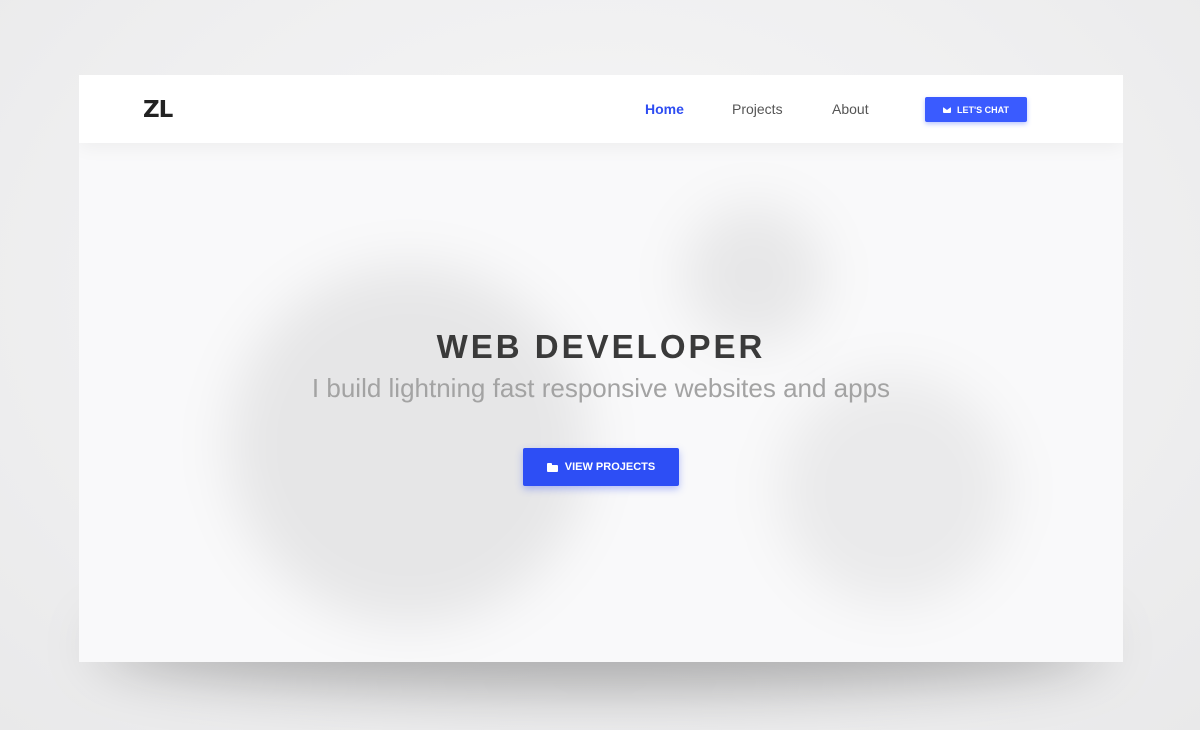 The image size is (1200, 730). What do you see at coordinates (601, 109) in the screenshot?
I see `navbar: ZL Home Projects About LET'S CHAT` at bounding box center [601, 109].